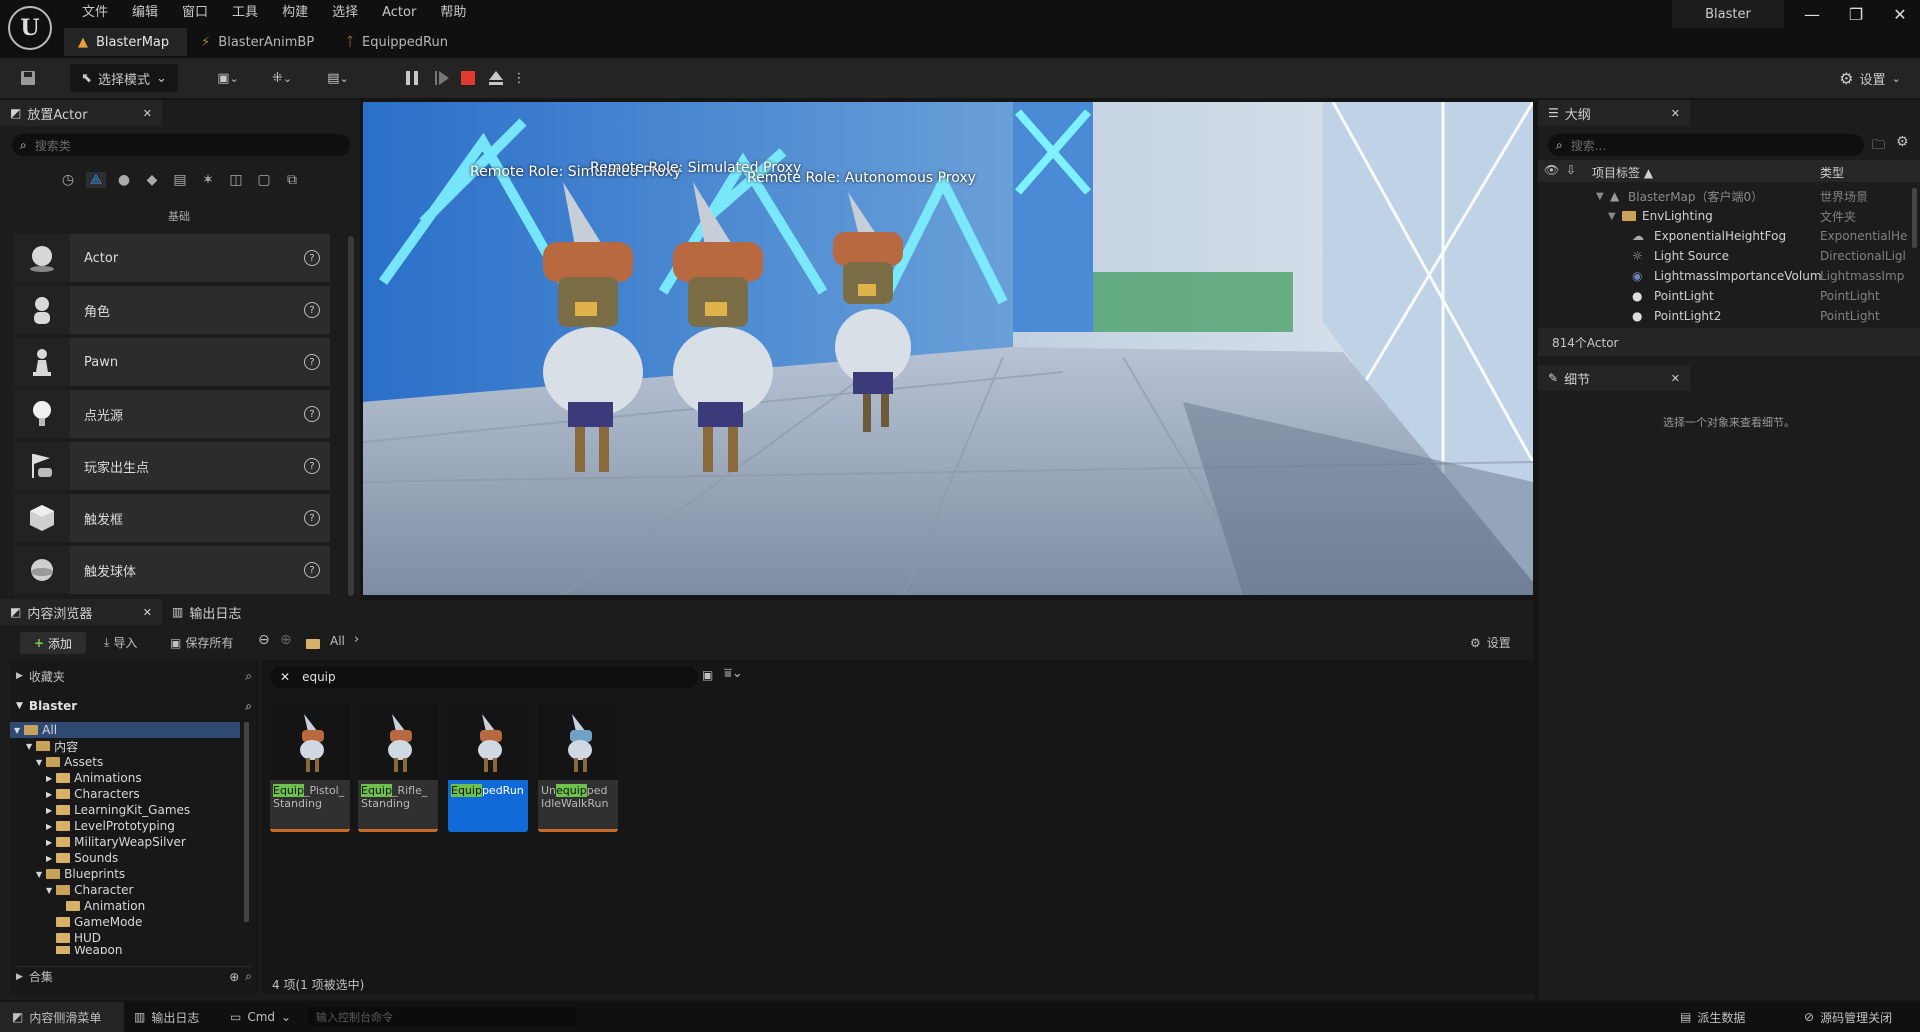  What do you see at coordinates (412, 78) in the screenshot?
I see `pause-icon` at bounding box center [412, 78].